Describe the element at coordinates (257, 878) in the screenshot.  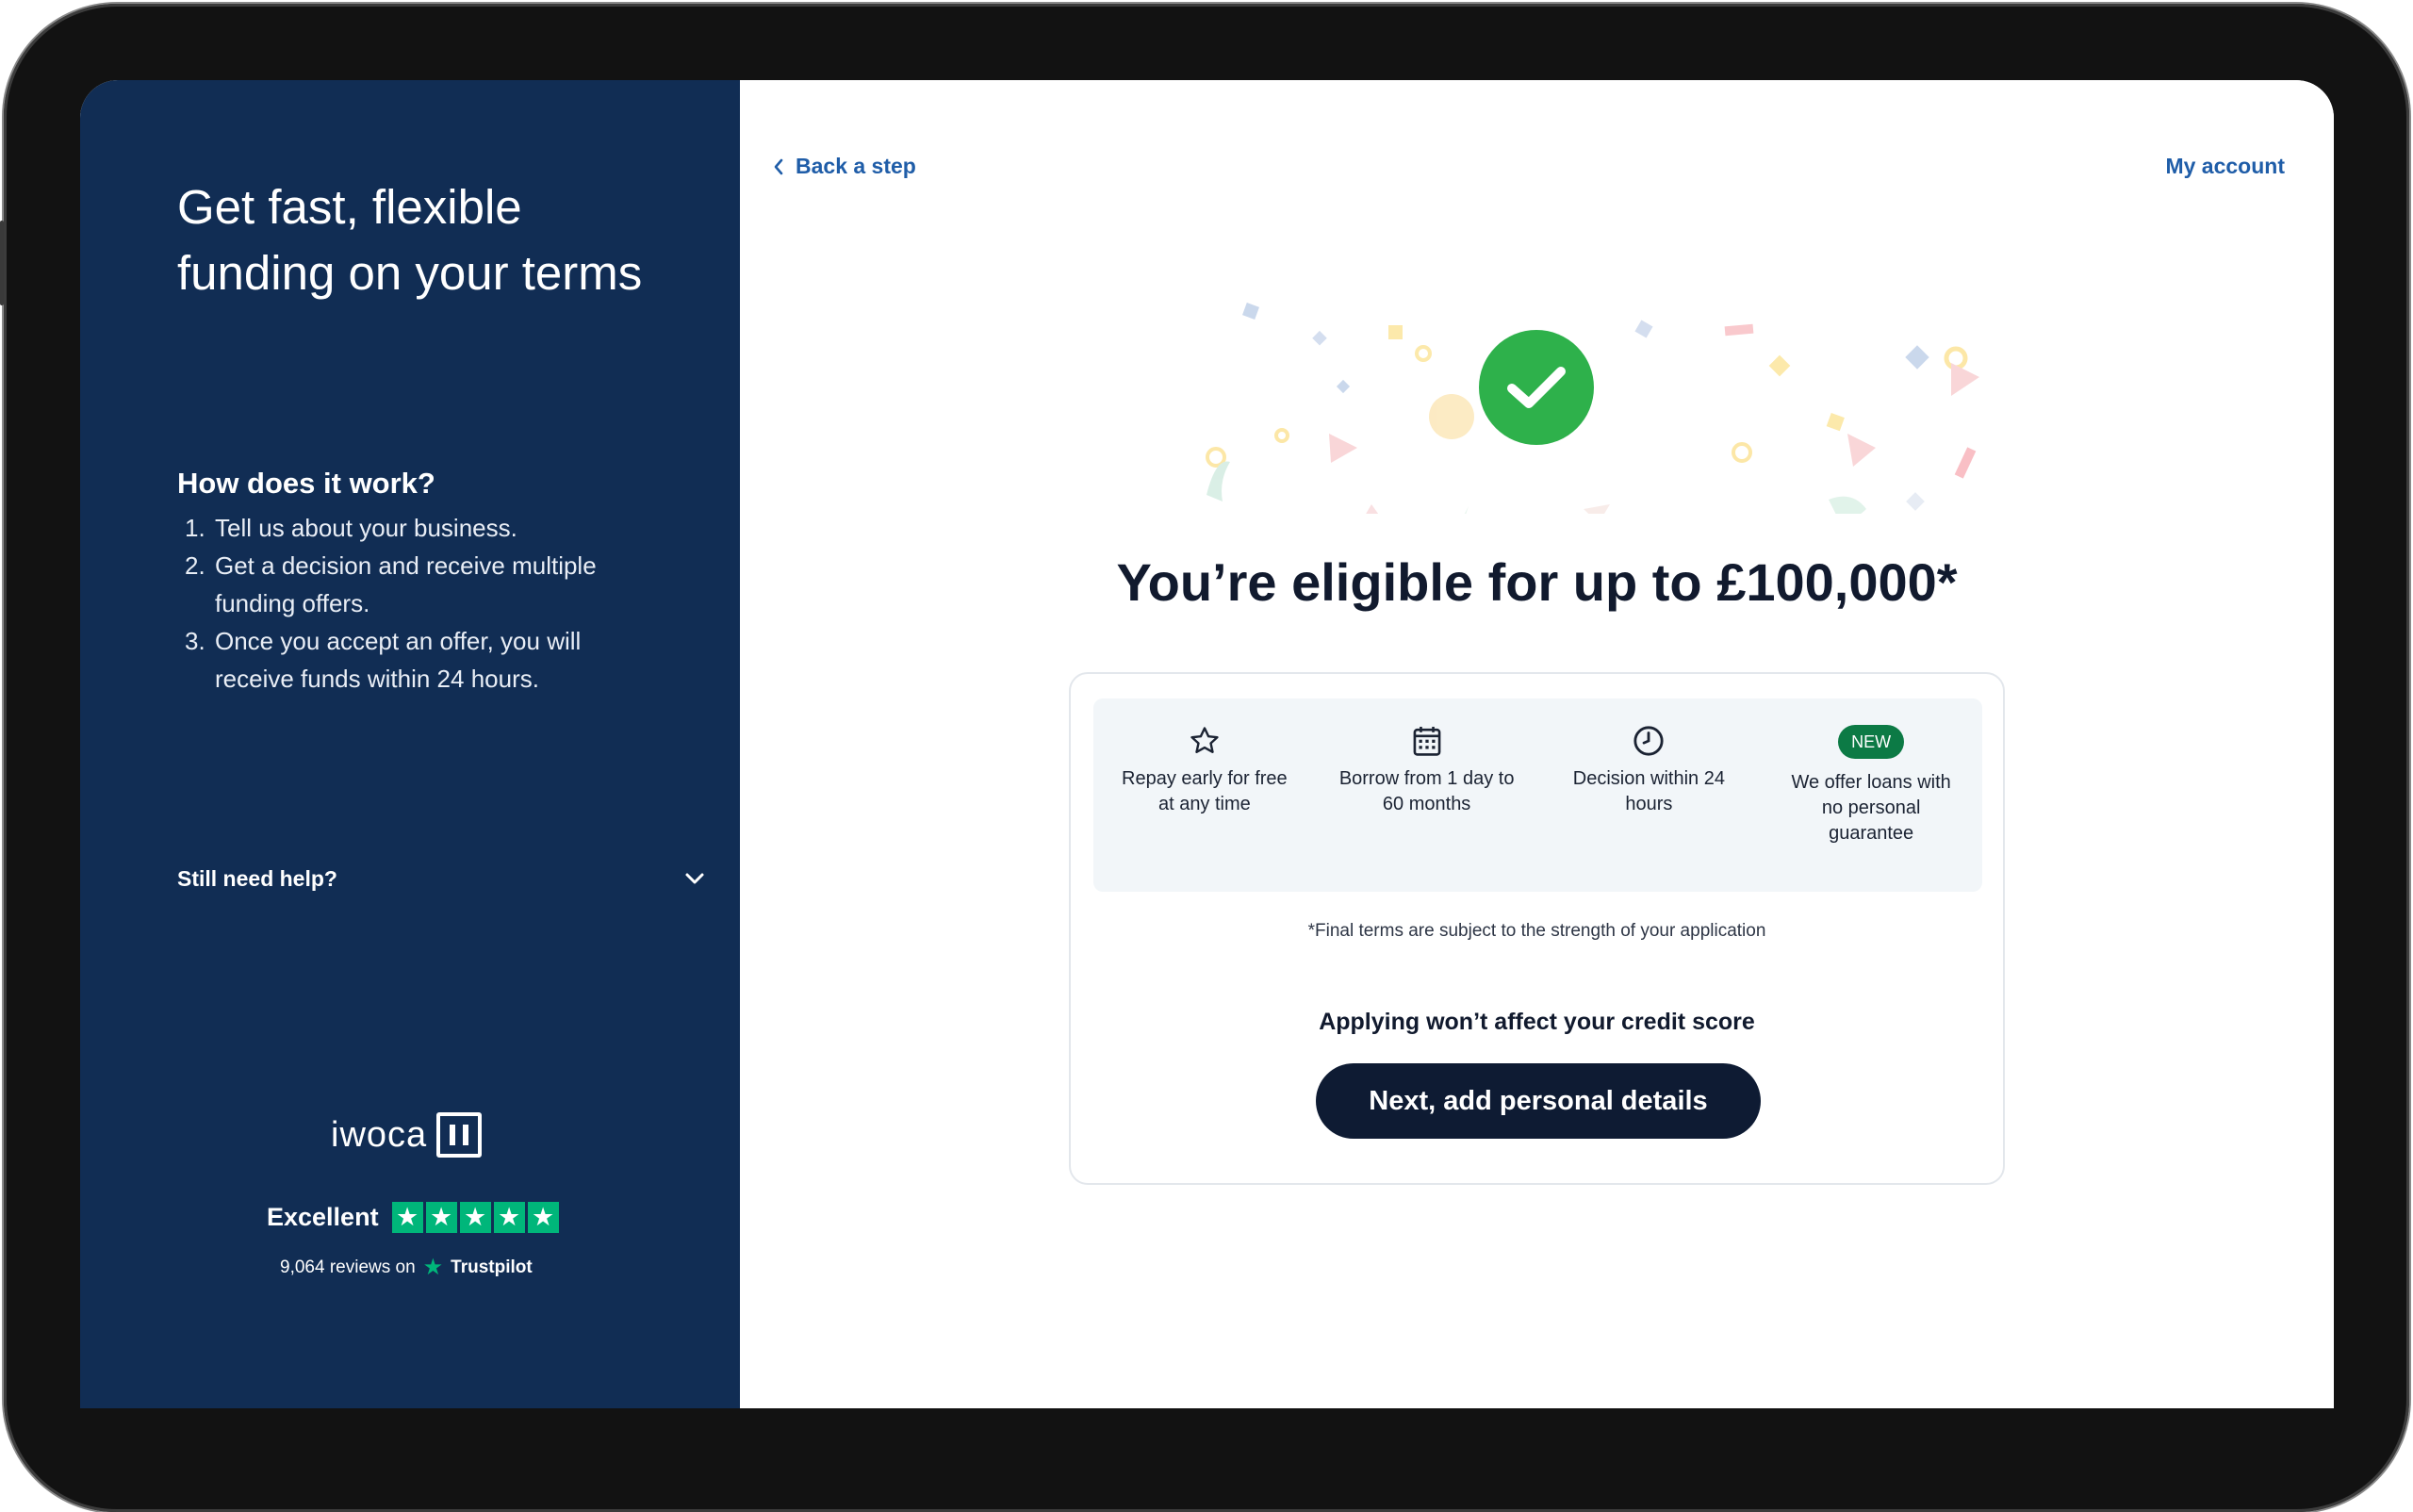
I see `help-label: Still need help?` at that location.